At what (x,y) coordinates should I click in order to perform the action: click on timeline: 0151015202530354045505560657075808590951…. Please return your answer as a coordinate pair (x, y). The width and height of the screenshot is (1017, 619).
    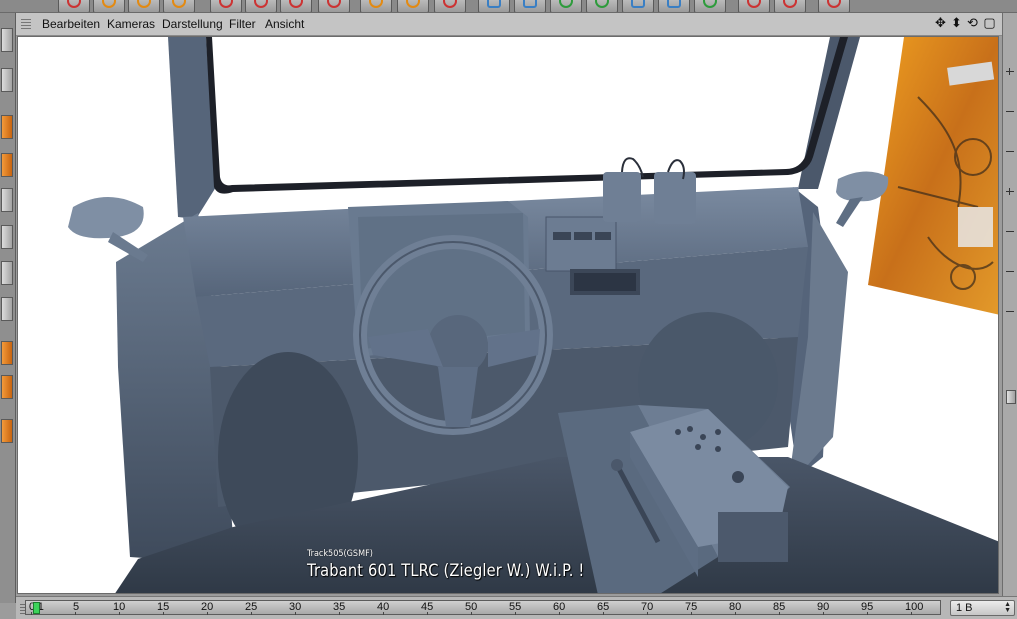
    Looking at the image, I should click on (516, 607).